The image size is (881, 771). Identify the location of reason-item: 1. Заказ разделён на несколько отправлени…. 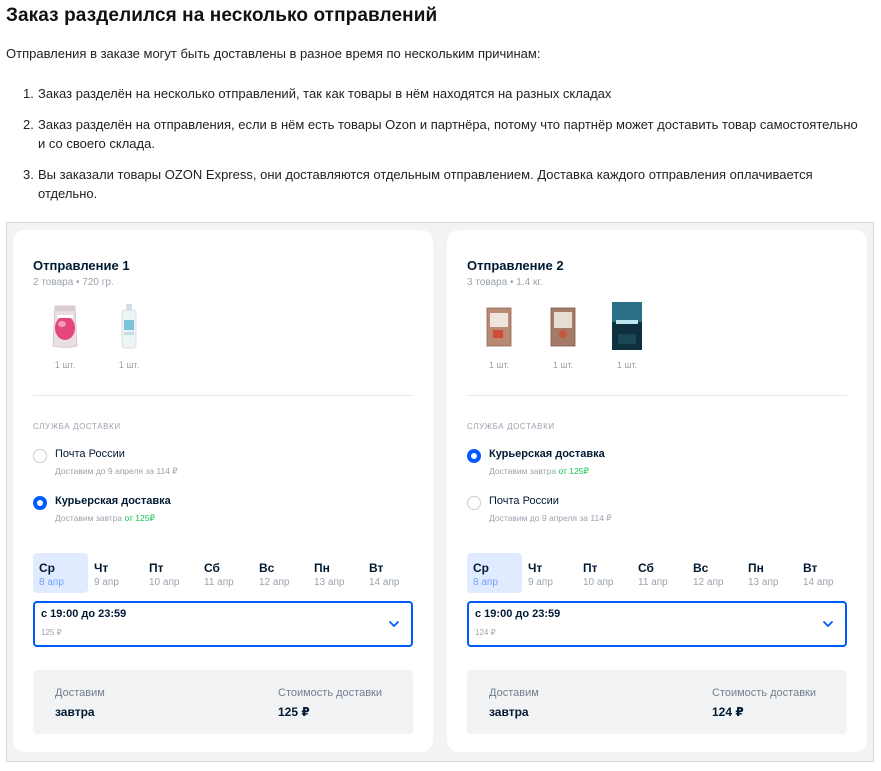
(445, 93).